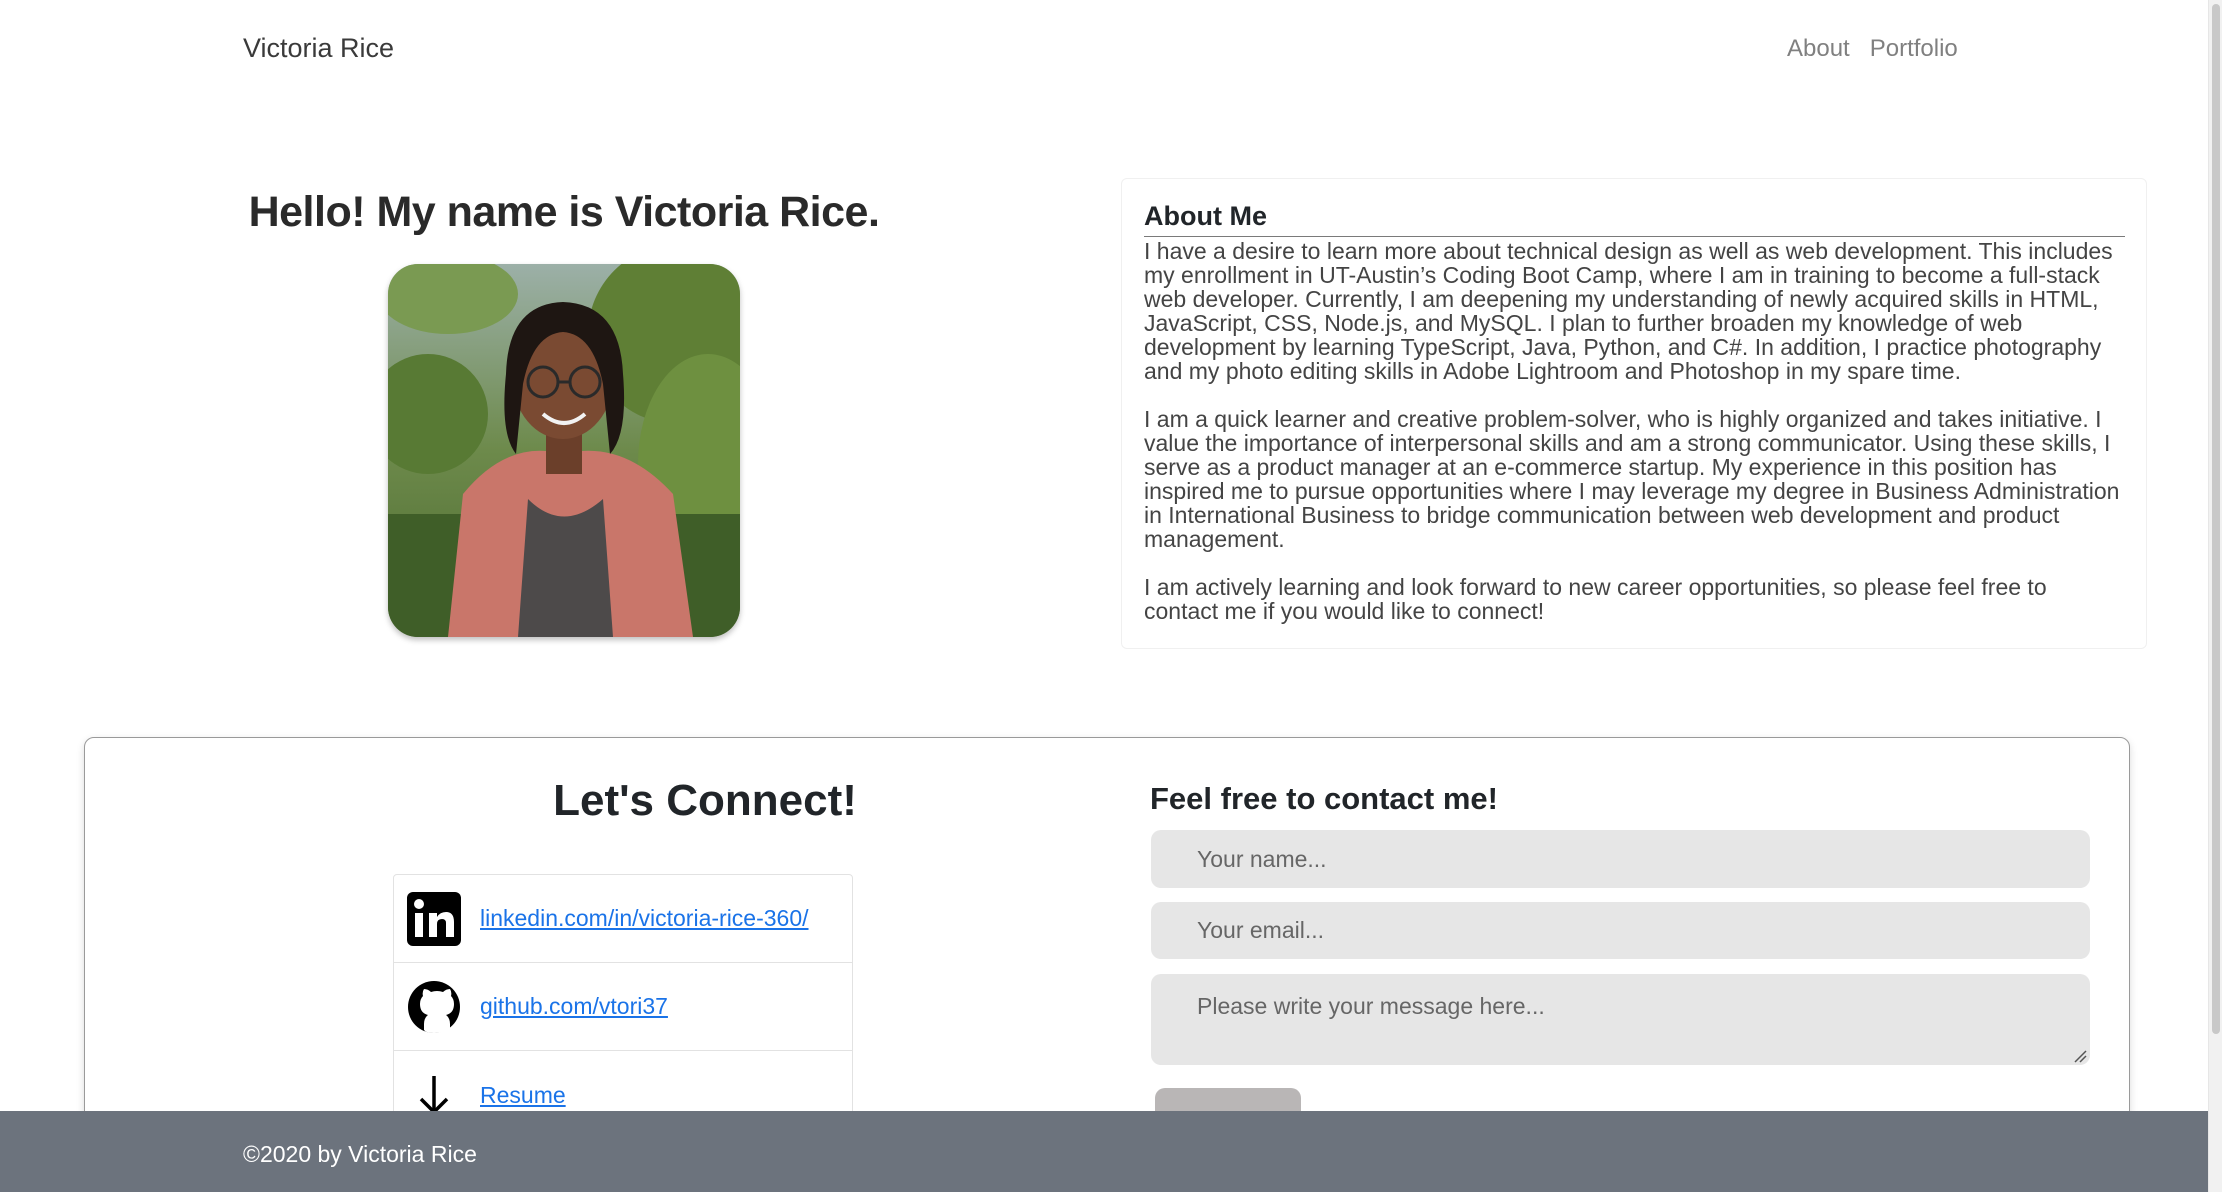  What do you see at coordinates (434, 1007) in the screenshot?
I see `github-icon` at bounding box center [434, 1007].